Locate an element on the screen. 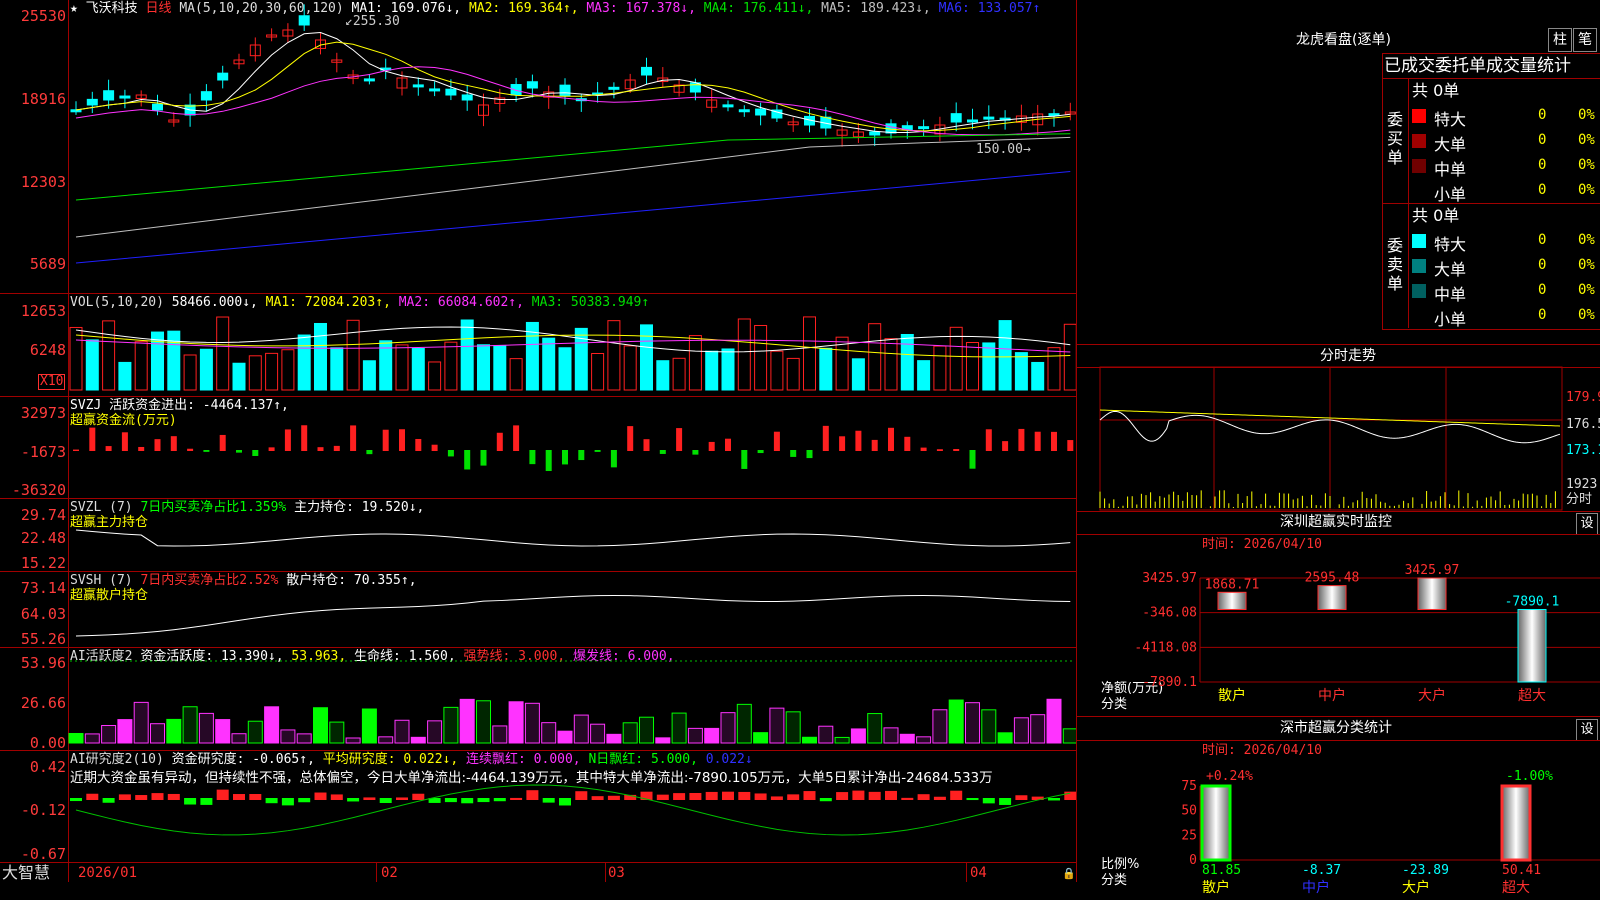 Image resolution: width=1600 pixels, height=900 pixels. lhb-title: 龙虎看盘(逐单) is located at coordinates (1343, 40).